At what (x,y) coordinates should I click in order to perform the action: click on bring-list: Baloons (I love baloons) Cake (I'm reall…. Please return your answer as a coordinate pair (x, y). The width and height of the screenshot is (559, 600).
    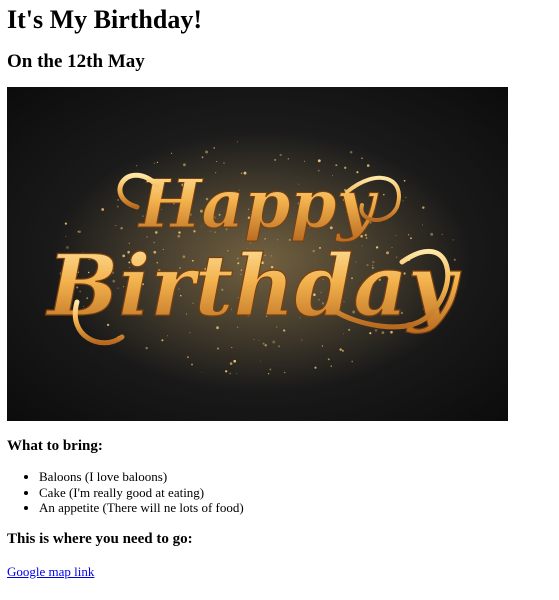
    Looking at the image, I should click on (279, 492).